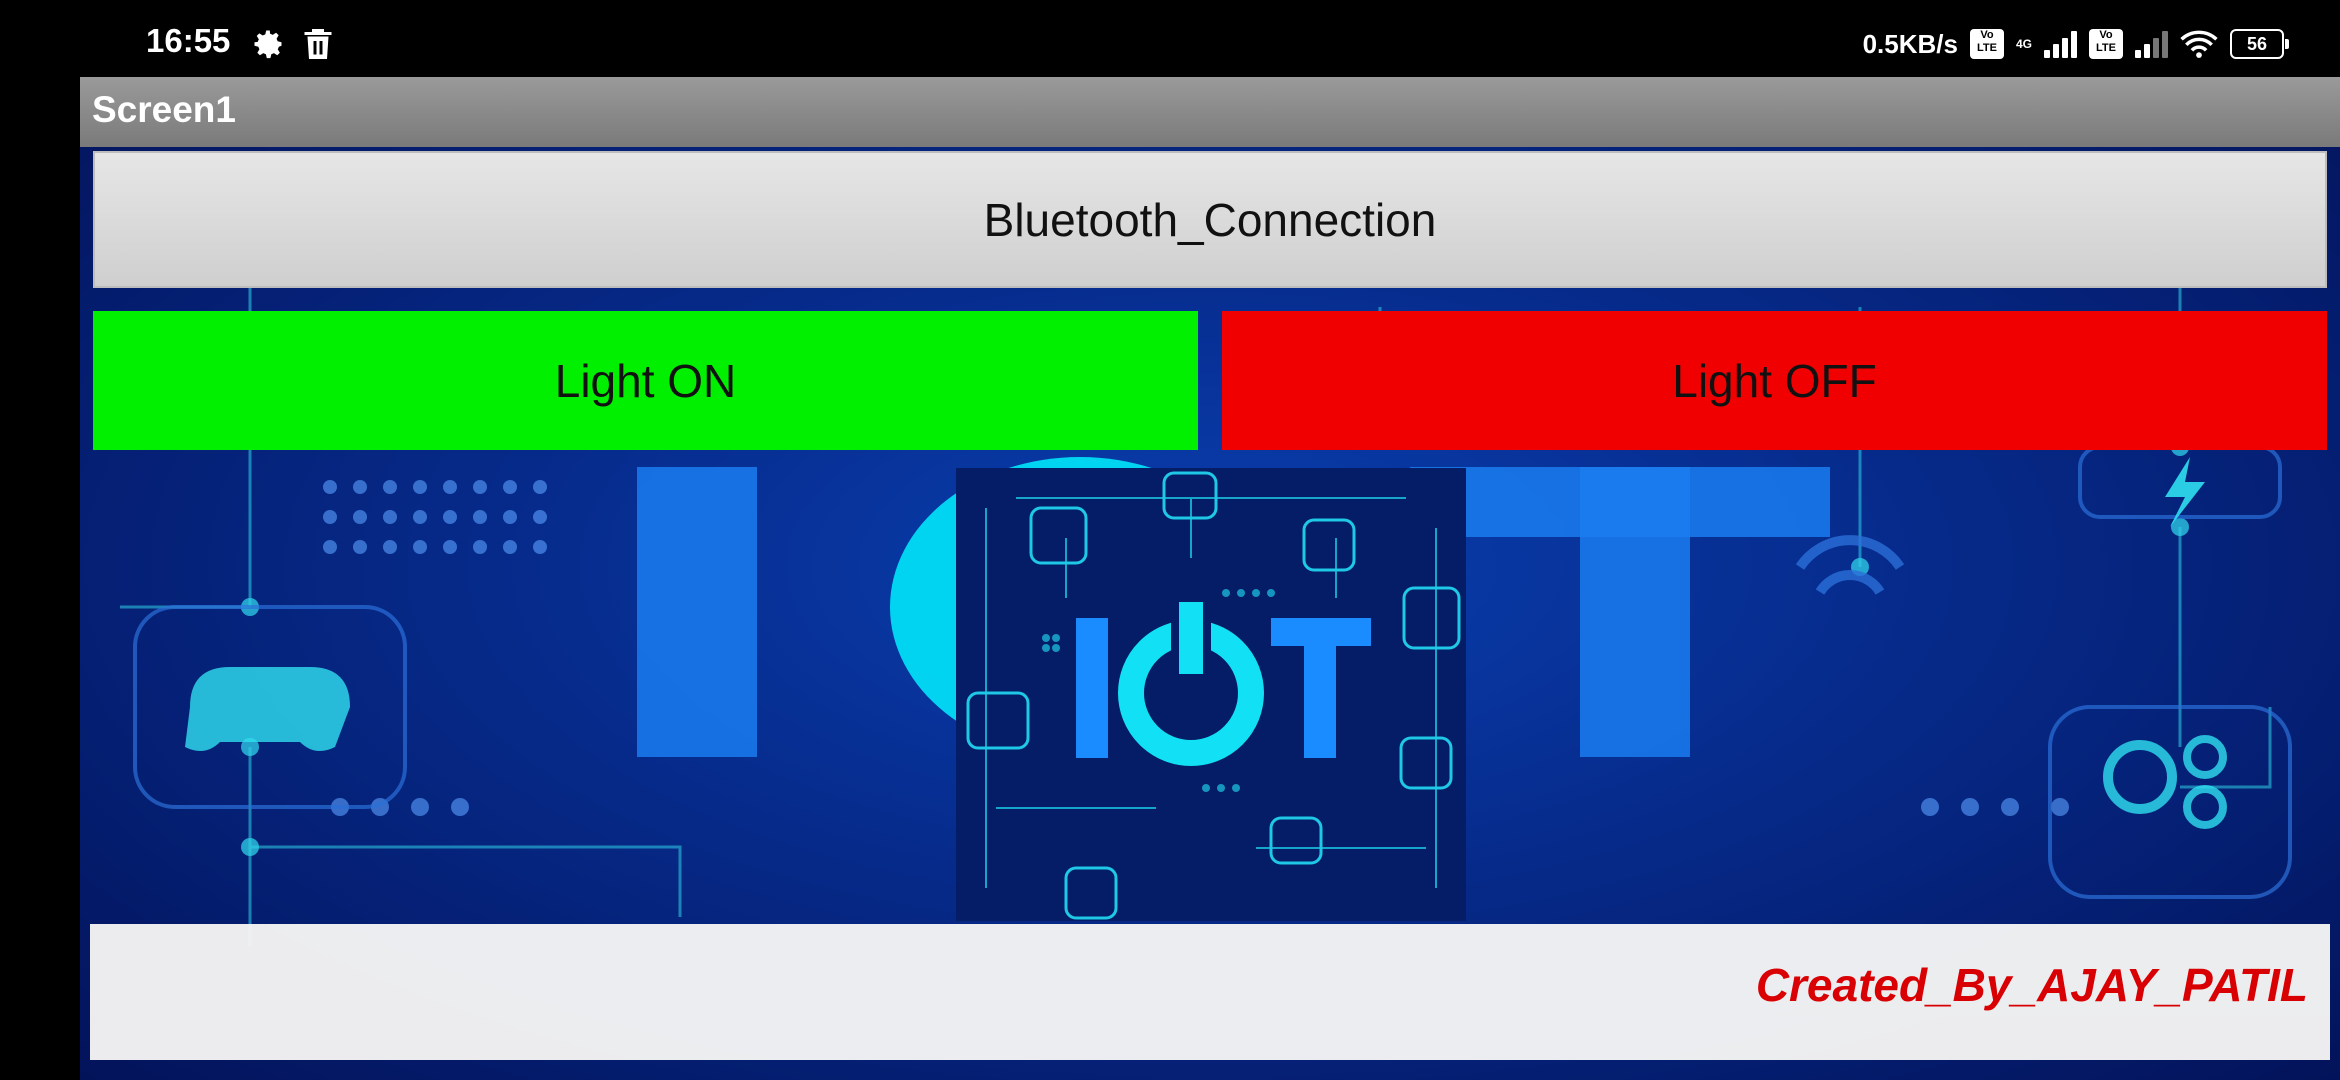 This screenshot has width=2340, height=1080. What do you see at coordinates (1910, 43) in the screenshot?
I see `net-speed: 0.5KB/s` at bounding box center [1910, 43].